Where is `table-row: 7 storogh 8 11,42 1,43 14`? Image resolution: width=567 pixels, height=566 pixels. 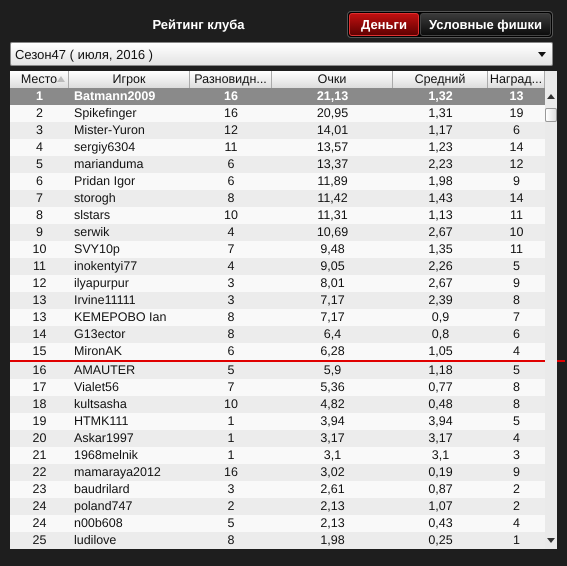
table-row: 7 storogh 8 11,42 1,43 14 is located at coordinates (277, 198).